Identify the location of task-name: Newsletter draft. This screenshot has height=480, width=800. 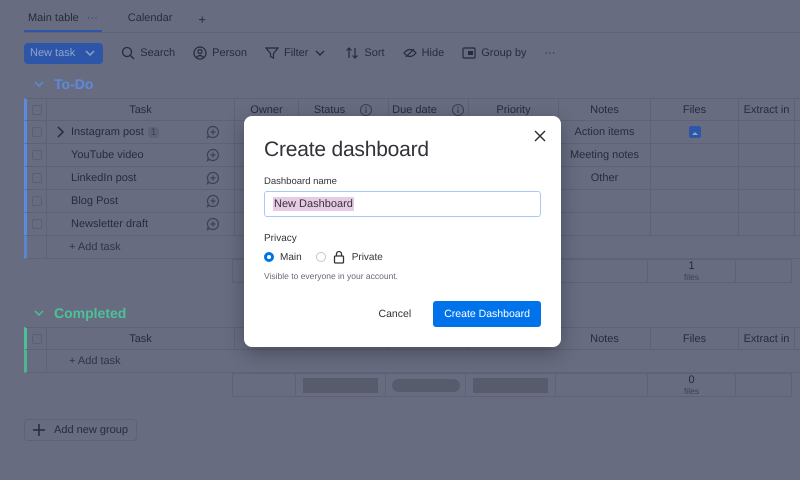
(109, 224).